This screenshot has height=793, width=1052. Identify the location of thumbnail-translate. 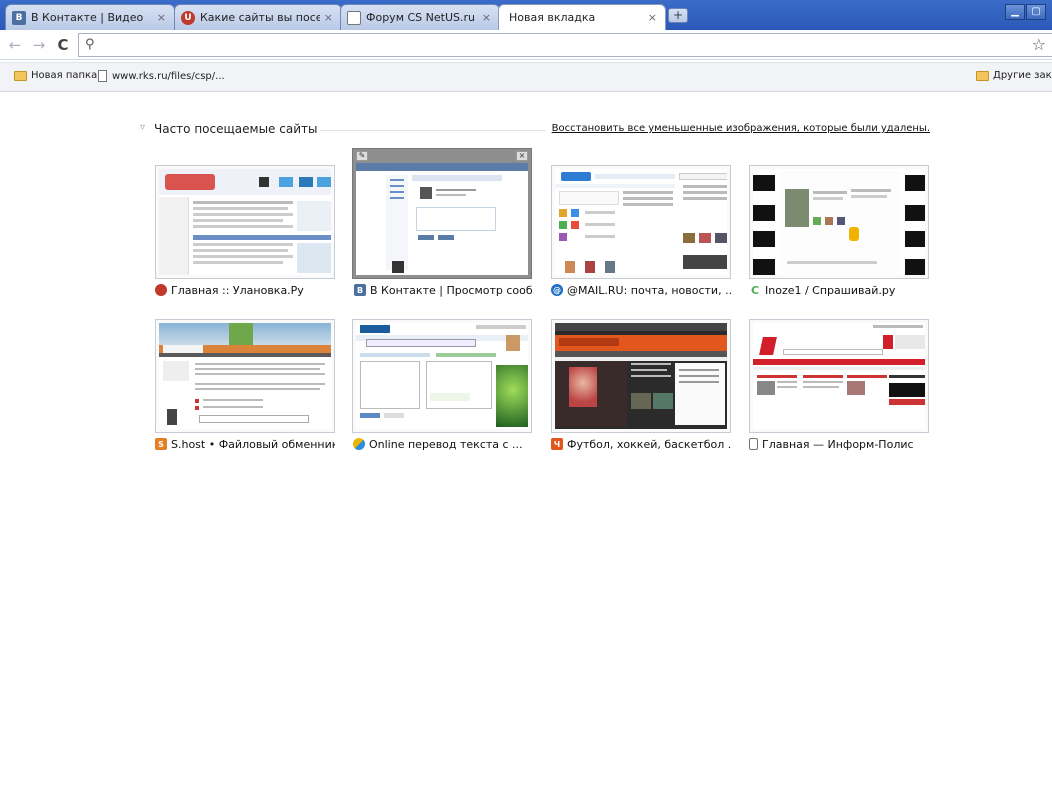
(442, 376).